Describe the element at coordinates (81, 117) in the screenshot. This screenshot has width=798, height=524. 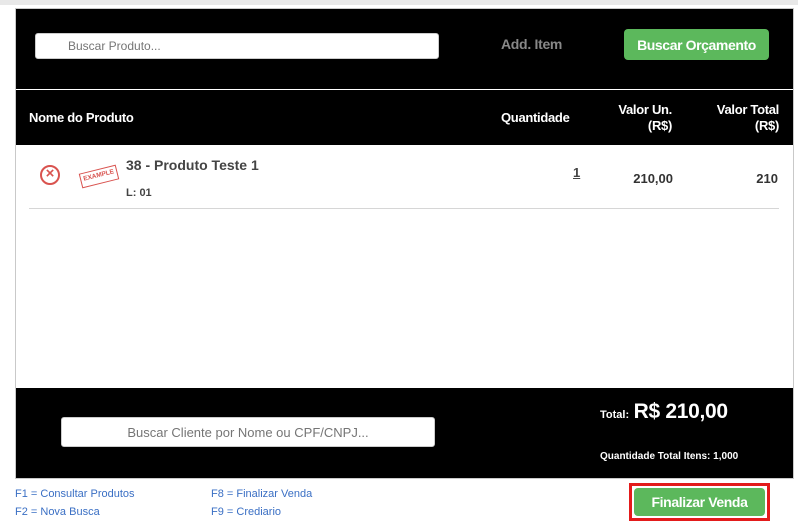
I see `header-product-name: Nome do Produto` at that location.